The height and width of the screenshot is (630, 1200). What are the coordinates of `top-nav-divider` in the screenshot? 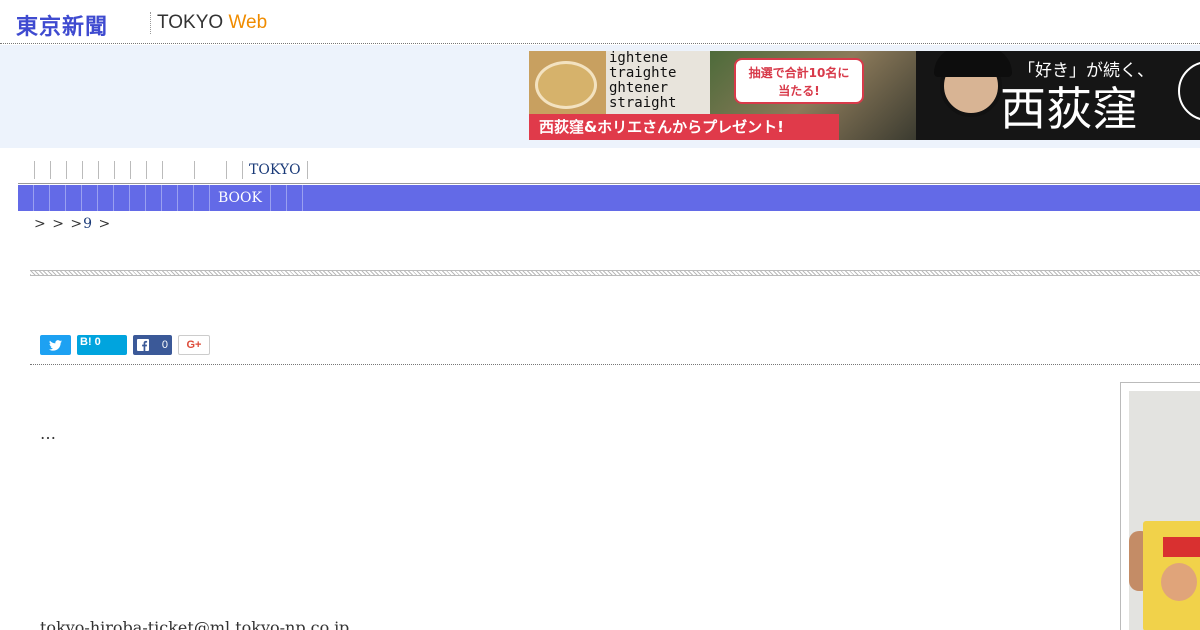 It's located at (609, 183).